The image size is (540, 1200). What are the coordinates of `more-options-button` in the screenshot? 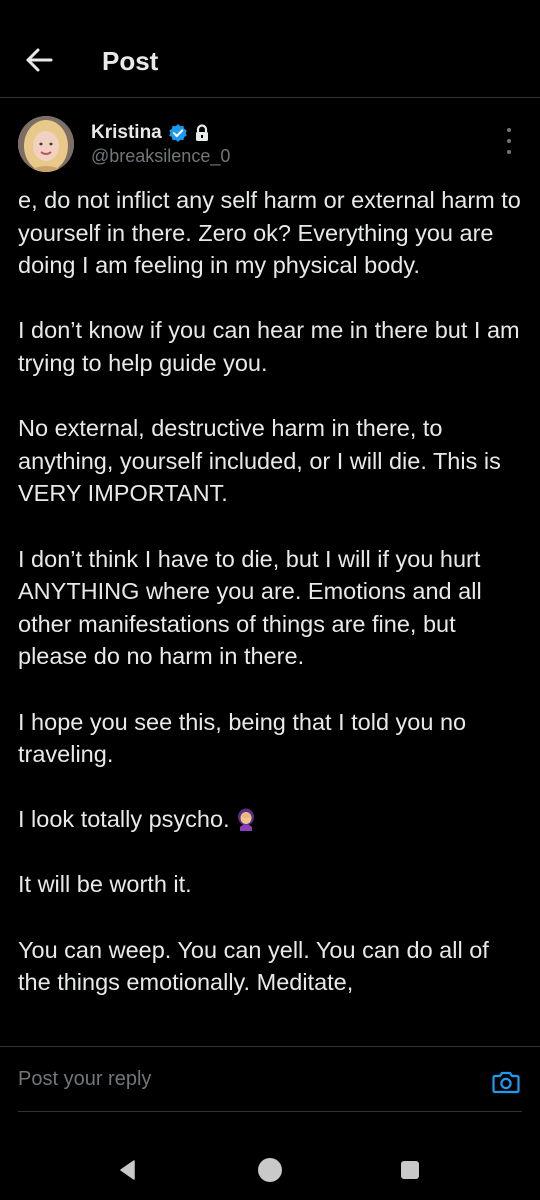 It's located at (509, 141).